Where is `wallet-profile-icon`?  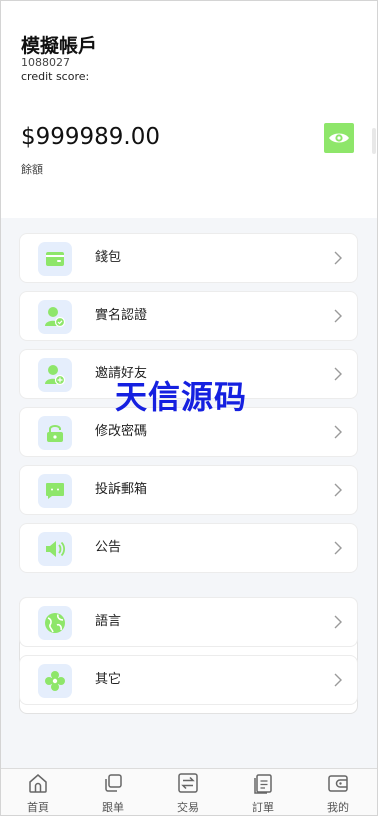 wallet-profile-icon is located at coordinates (338, 783).